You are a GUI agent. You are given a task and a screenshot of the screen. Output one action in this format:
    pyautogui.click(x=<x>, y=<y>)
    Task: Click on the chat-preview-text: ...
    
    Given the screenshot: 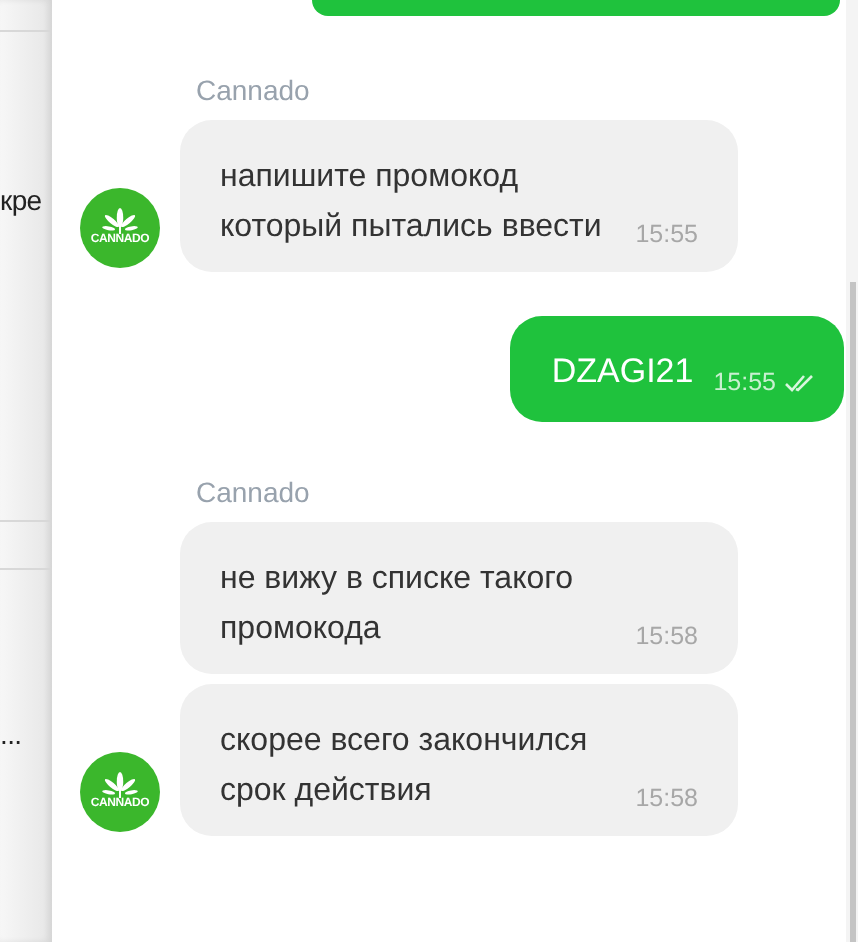 What is the action you would take?
    pyautogui.click(x=26, y=735)
    